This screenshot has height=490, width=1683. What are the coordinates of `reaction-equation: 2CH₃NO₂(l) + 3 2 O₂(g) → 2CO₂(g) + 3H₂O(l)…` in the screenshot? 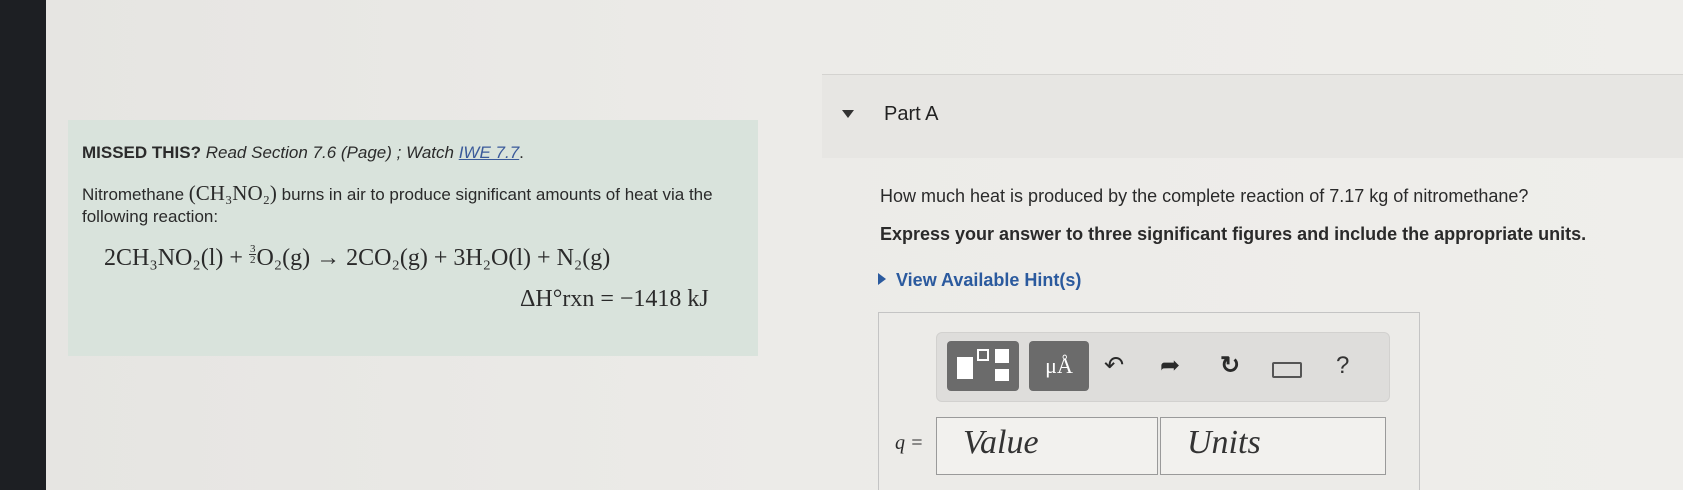 It's located at (424, 258).